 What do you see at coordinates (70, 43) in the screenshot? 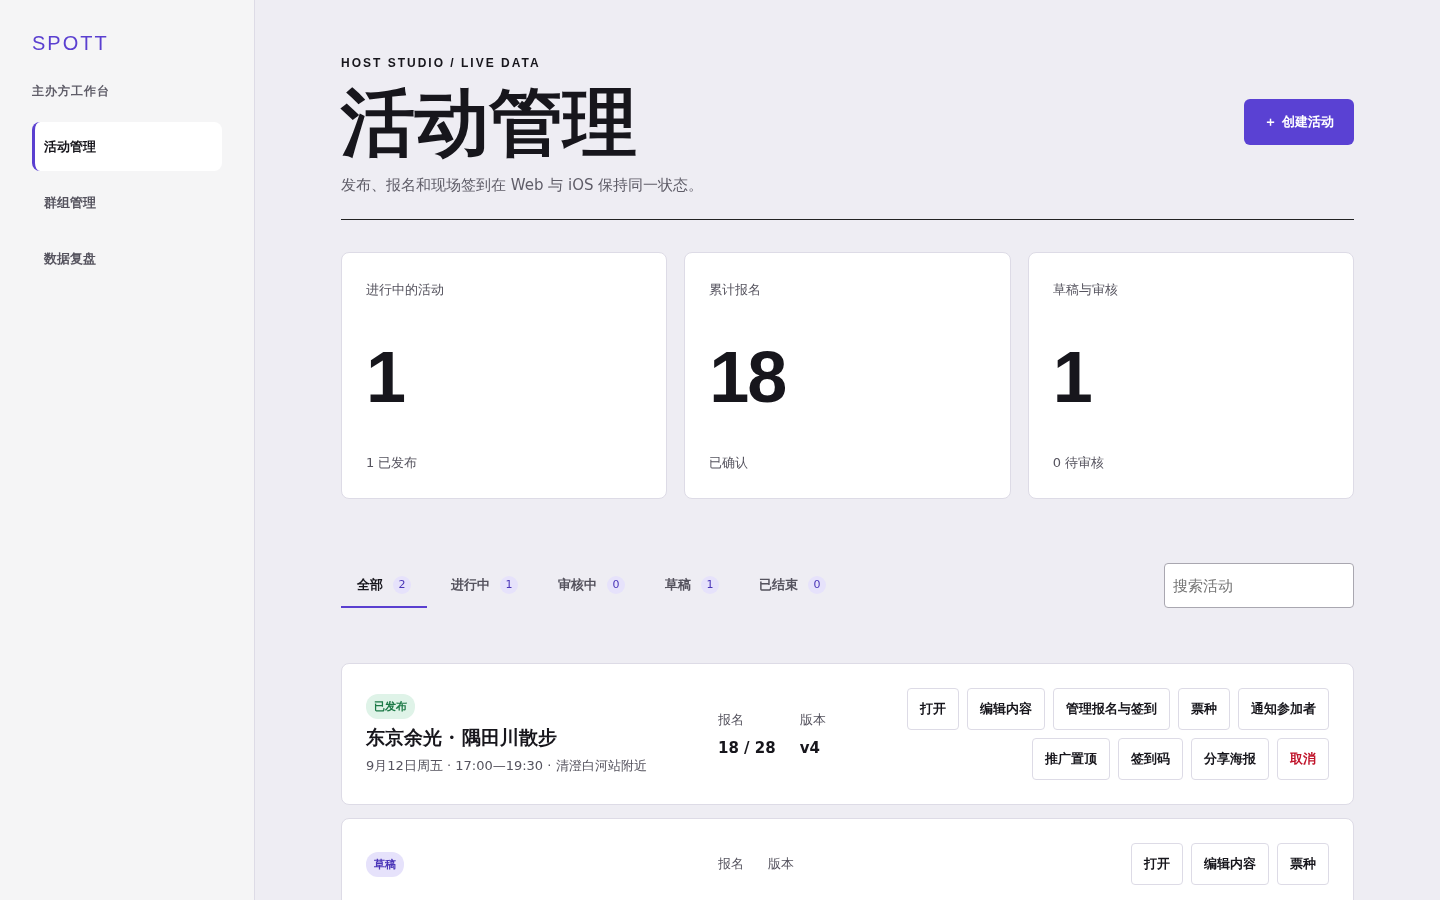
I see `logo: SPOTT` at bounding box center [70, 43].